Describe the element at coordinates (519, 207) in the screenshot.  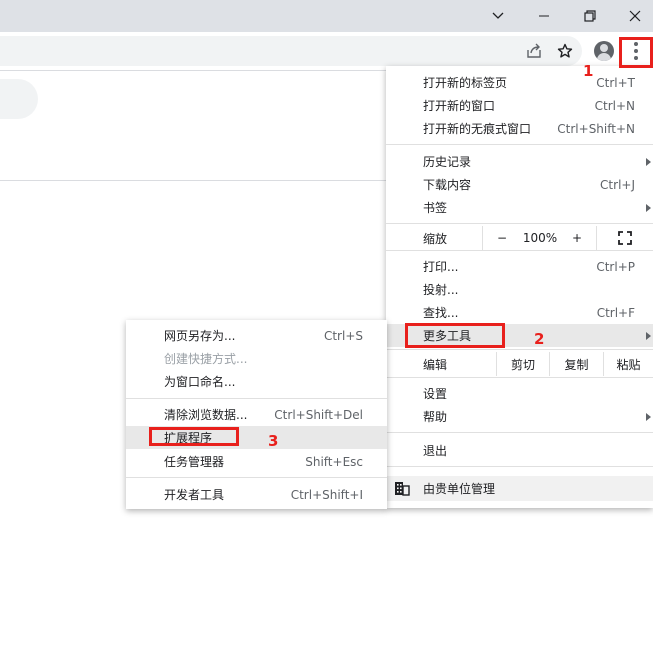
I see `menu-item-bookmarks: 书签` at that location.